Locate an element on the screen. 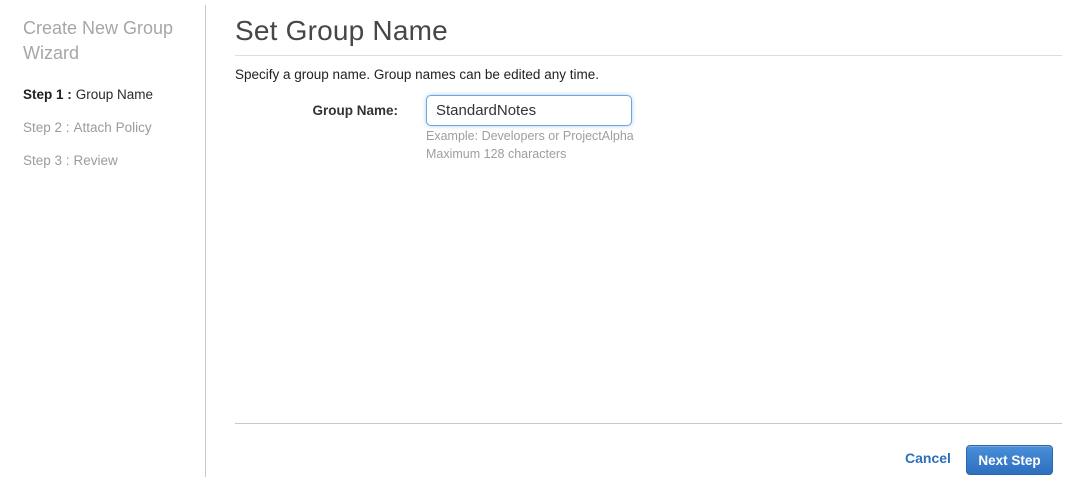 Image resolution: width=1073 pixels, height=480 pixels. cancel-button: Cancel is located at coordinates (928, 458).